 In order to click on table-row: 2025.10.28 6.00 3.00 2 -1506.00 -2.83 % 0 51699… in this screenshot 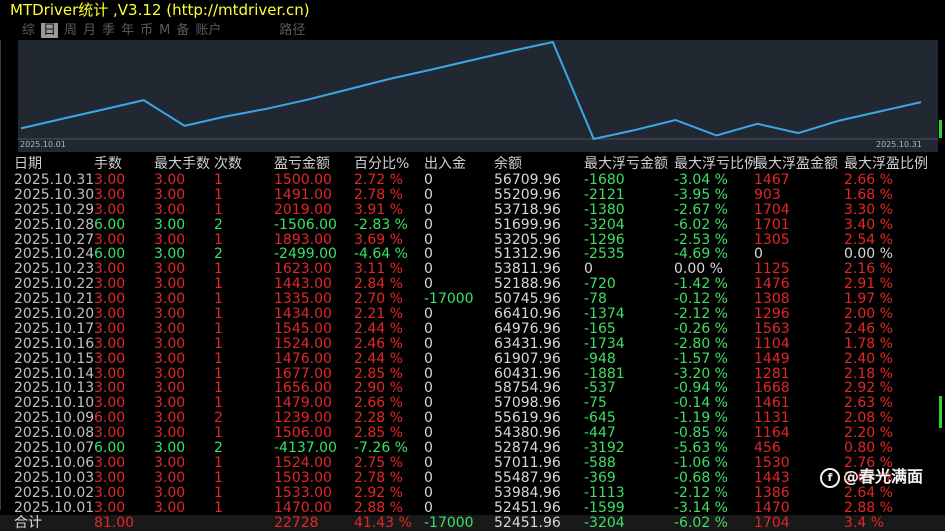, I will do `click(472, 225)`.